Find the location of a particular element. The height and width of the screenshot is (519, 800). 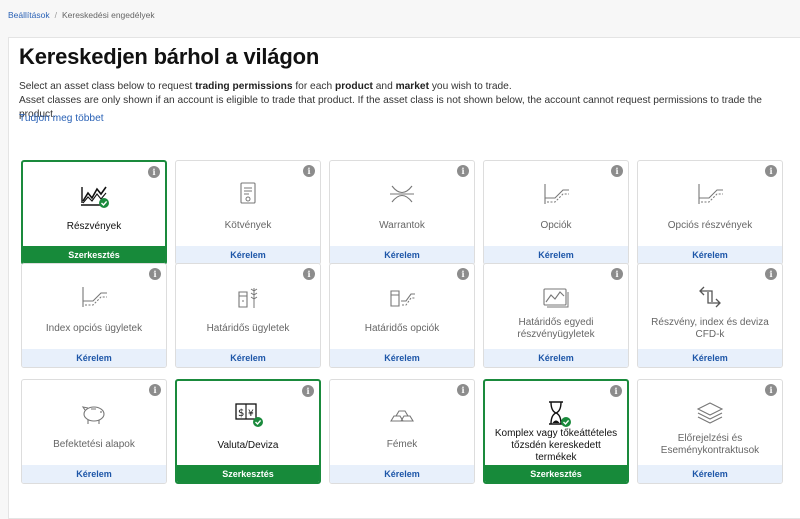

card-label: Befektetési alapok is located at coordinates (94, 444).